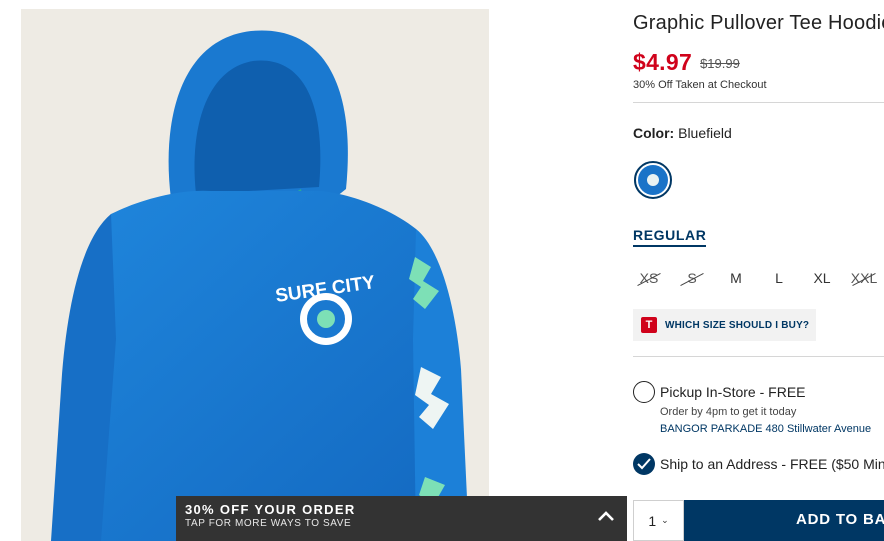 This screenshot has width=884, height=541. I want to click on pickup-cutoff-note: Order by 4pm to get it today, so click(728, 412).